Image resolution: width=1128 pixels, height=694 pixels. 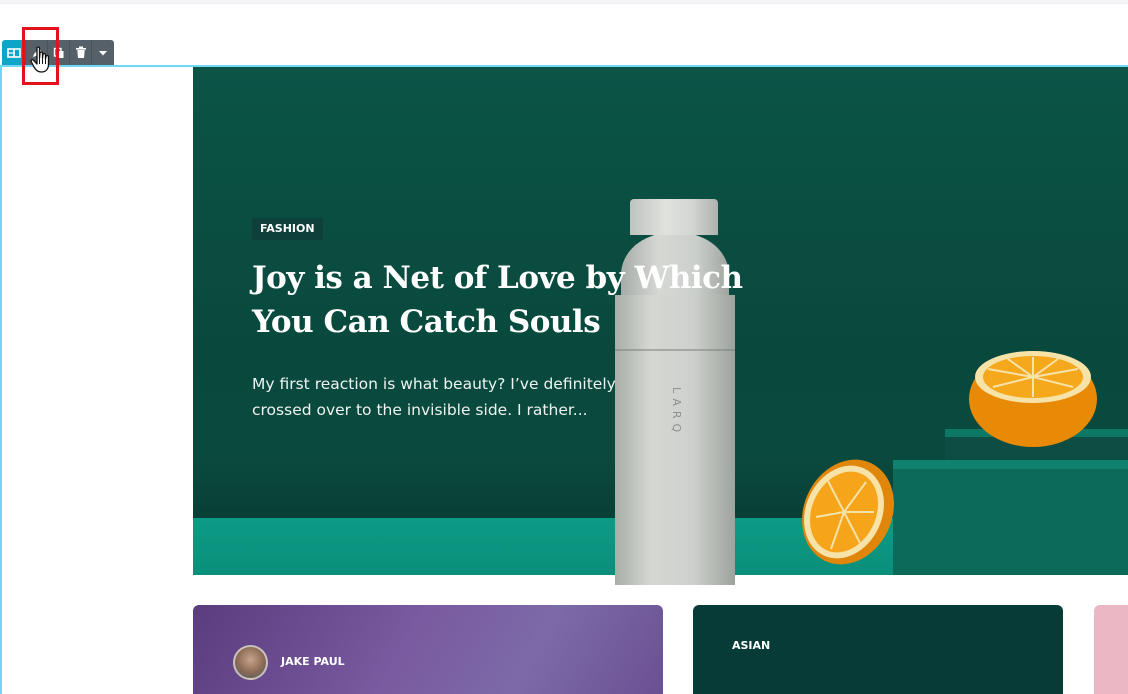 I want to click on category-label: ASIAN, so click(x=751, y=645).